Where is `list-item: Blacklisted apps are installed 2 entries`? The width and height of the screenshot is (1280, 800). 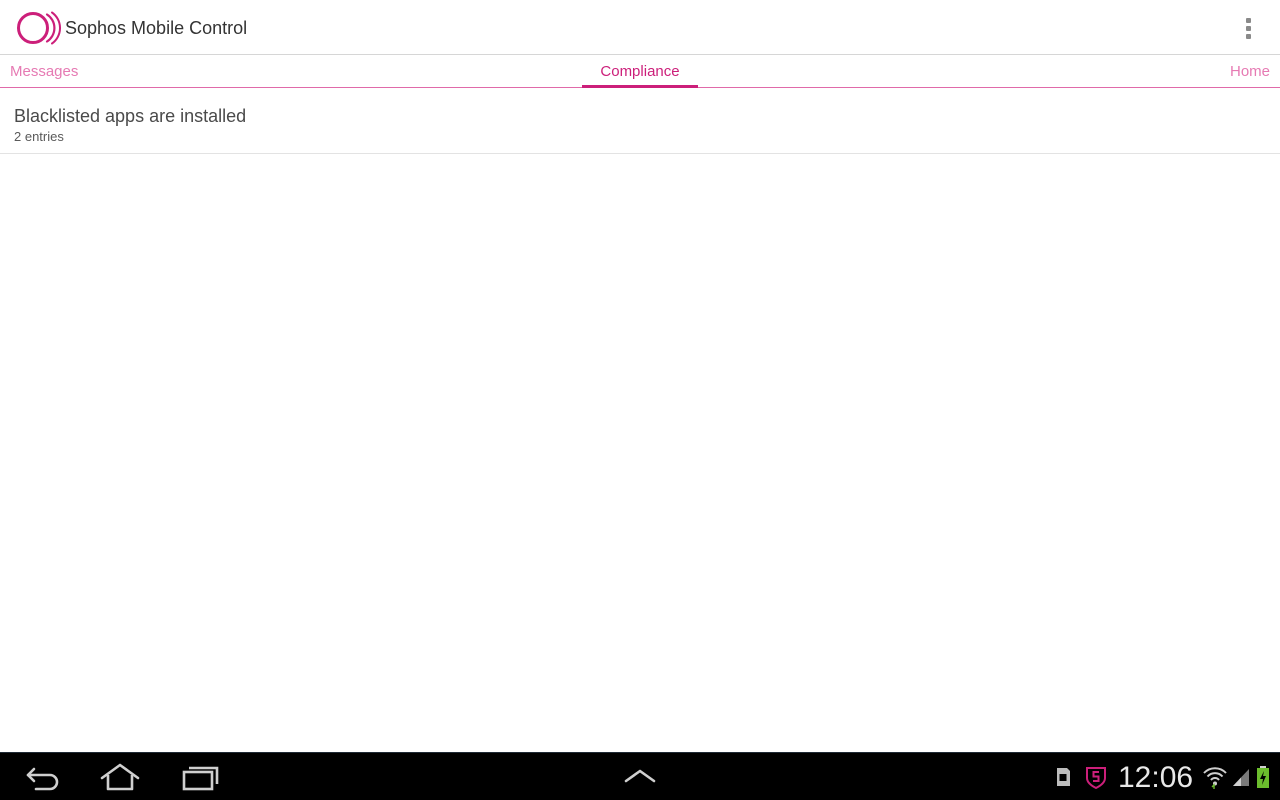
list-item: Blacklisted apps are installed 2 entries is located at coordinates (640, 121).